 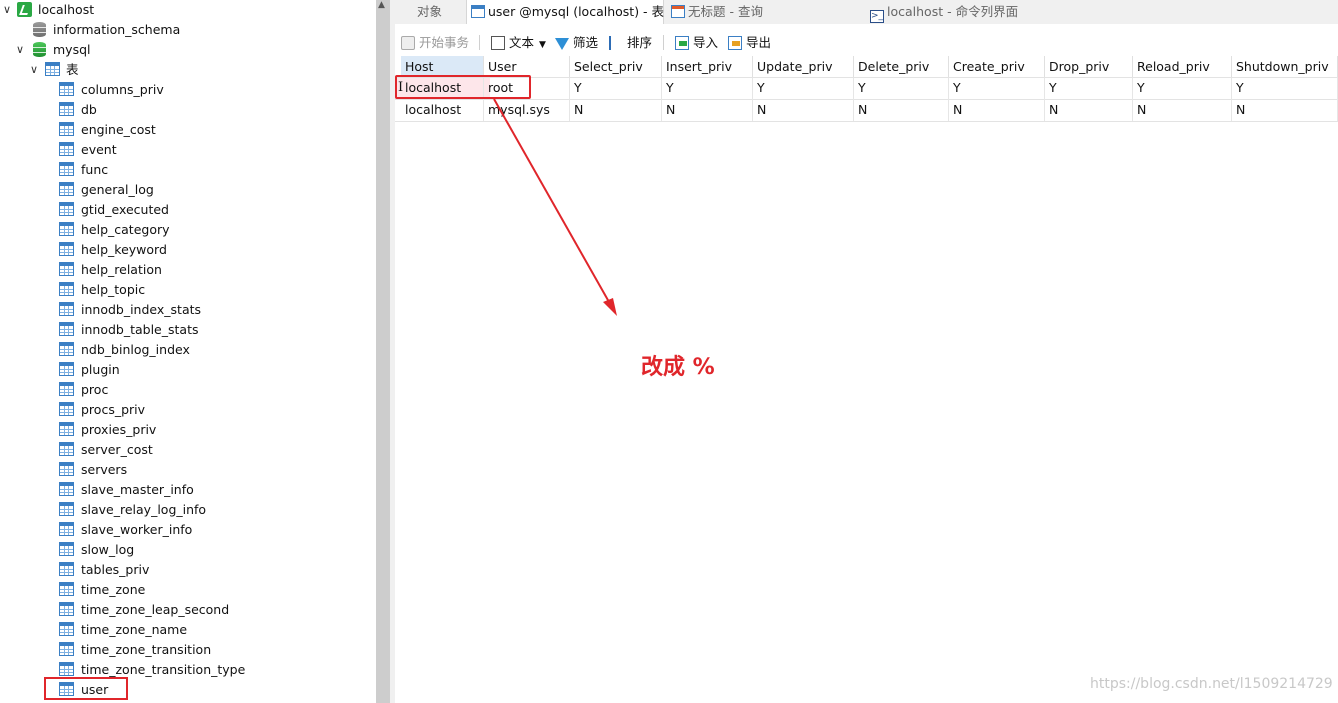 I want to click on column-header: Select_priv, so click(x=616, y=66).